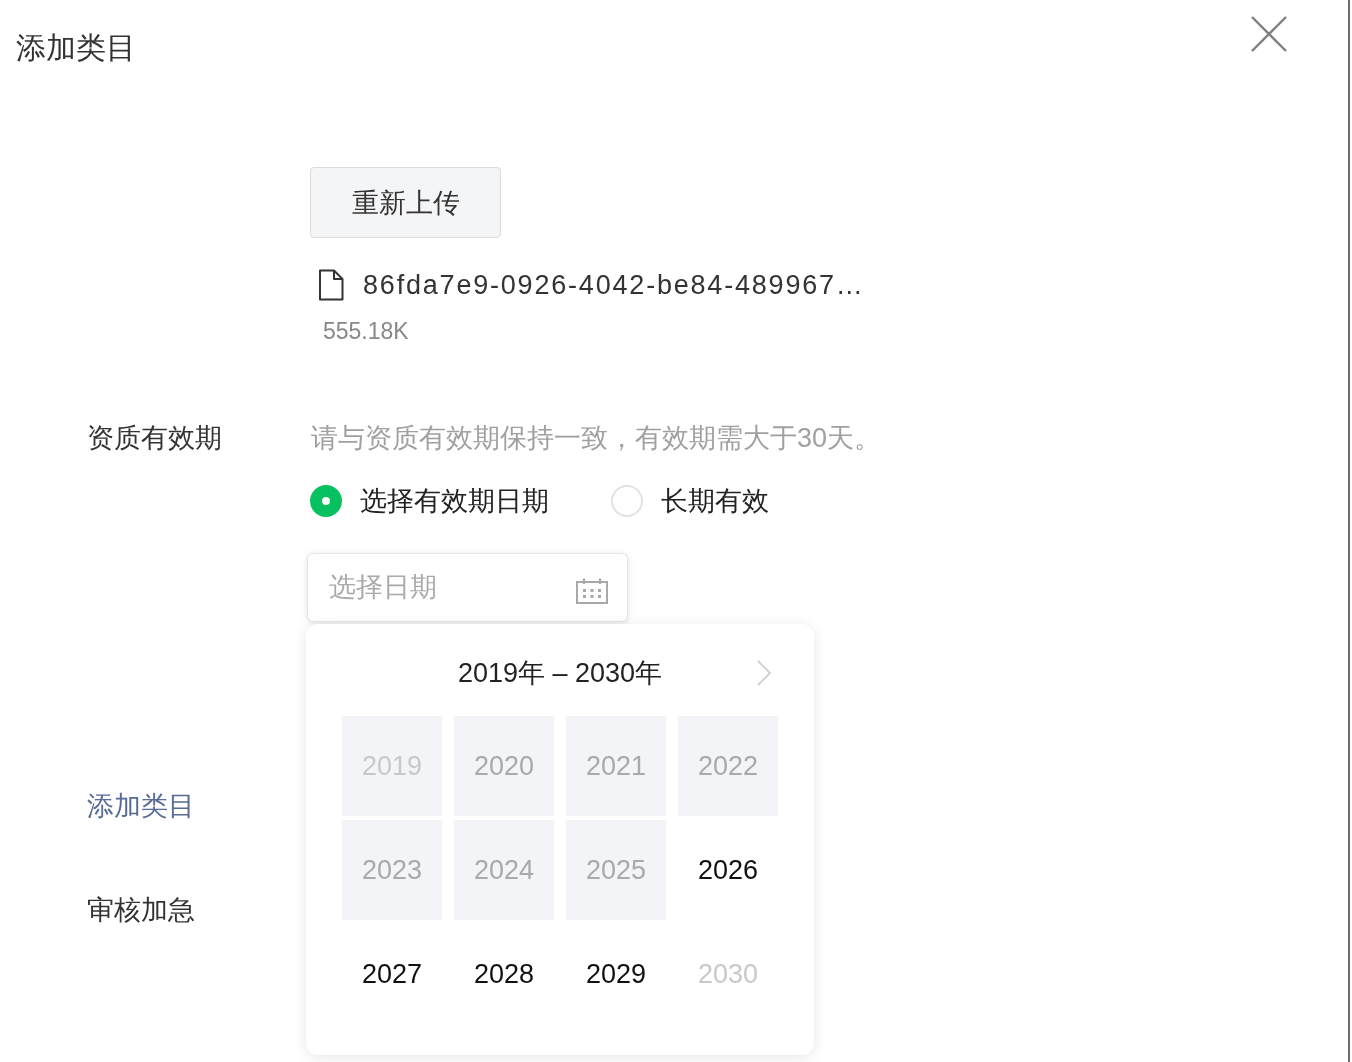  I want to click on file-size: 555.18K, so click(366, 331).